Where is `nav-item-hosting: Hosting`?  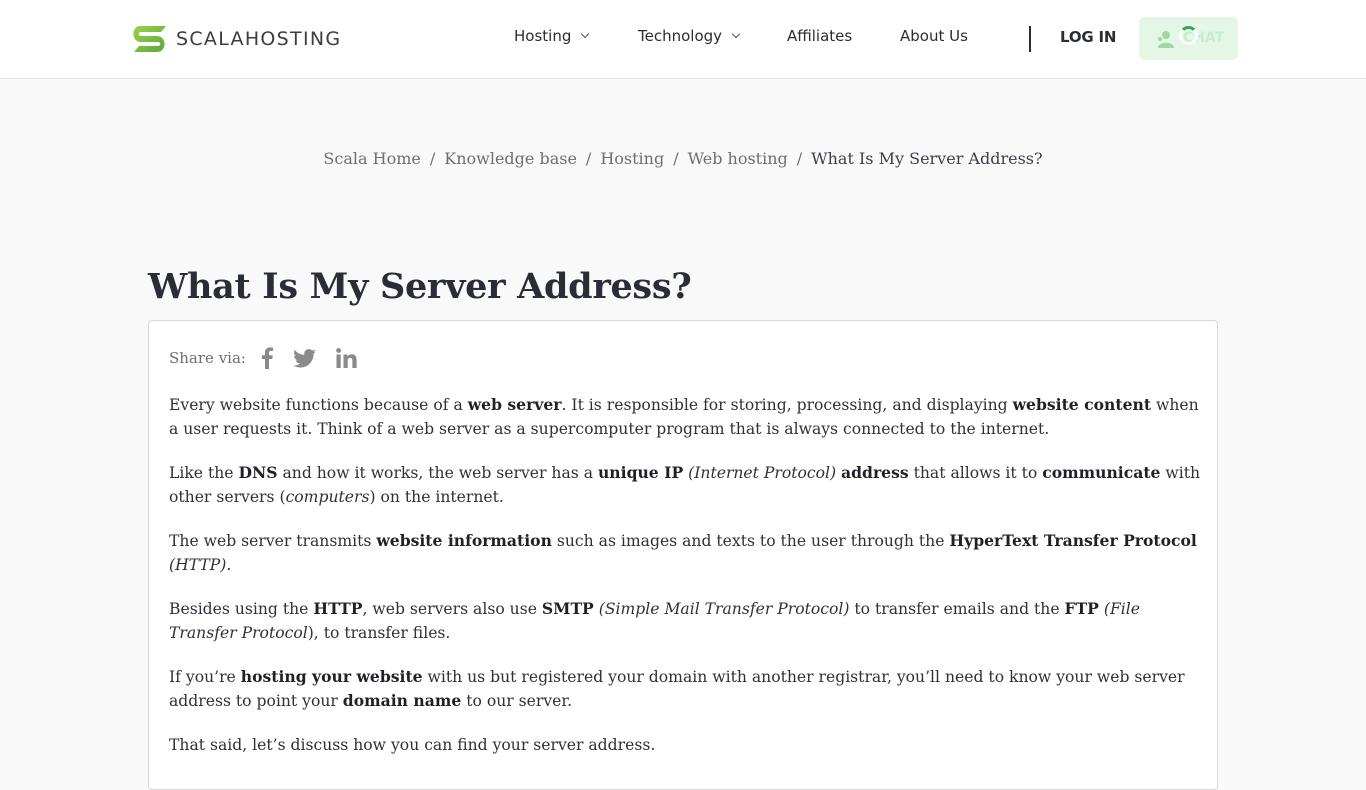
nav-item-hosting: Hosting is located at coordinates (552, 36).